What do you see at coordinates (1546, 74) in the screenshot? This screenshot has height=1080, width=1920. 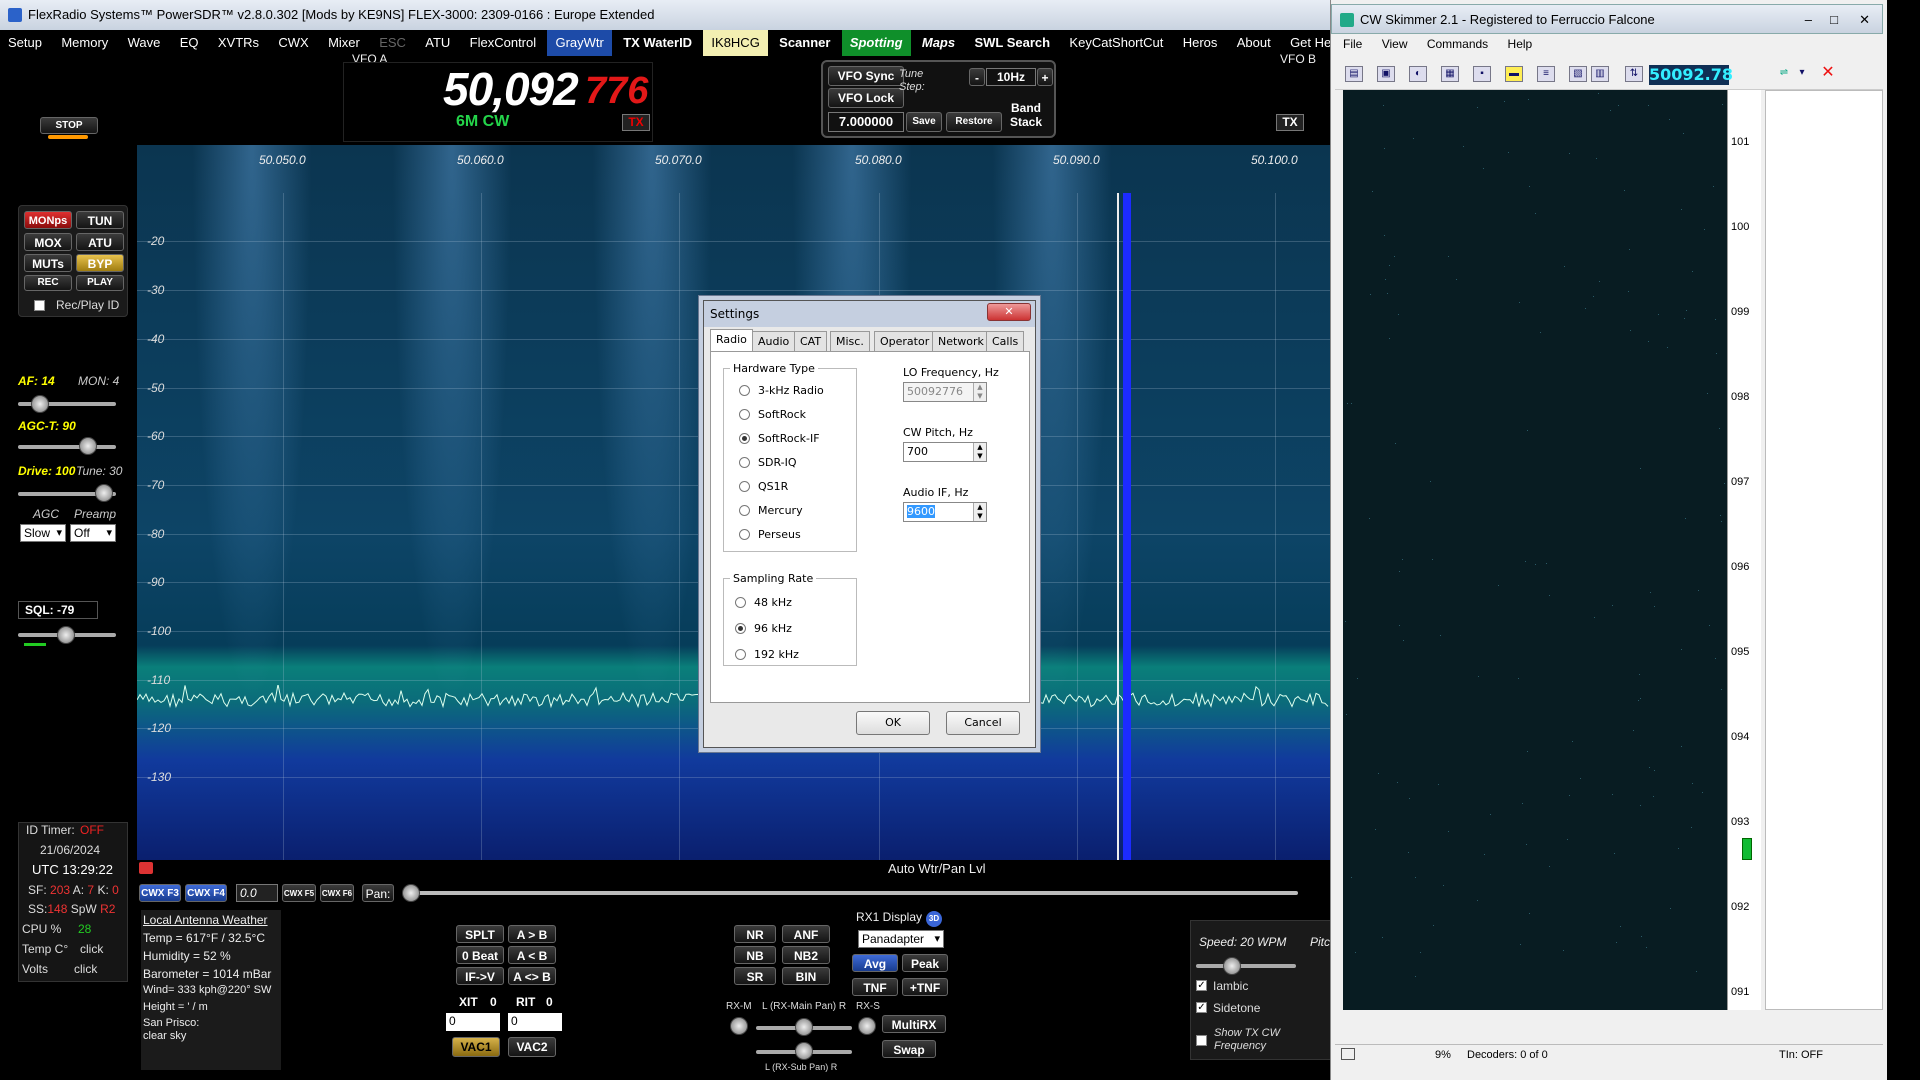 I see `notes-icon: ≡` at bounding box center [1546, 74].